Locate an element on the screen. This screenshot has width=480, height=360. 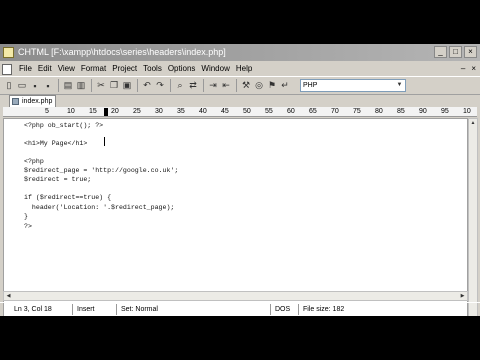
copy-icon: ❐ is located at coordinates (114, 86).